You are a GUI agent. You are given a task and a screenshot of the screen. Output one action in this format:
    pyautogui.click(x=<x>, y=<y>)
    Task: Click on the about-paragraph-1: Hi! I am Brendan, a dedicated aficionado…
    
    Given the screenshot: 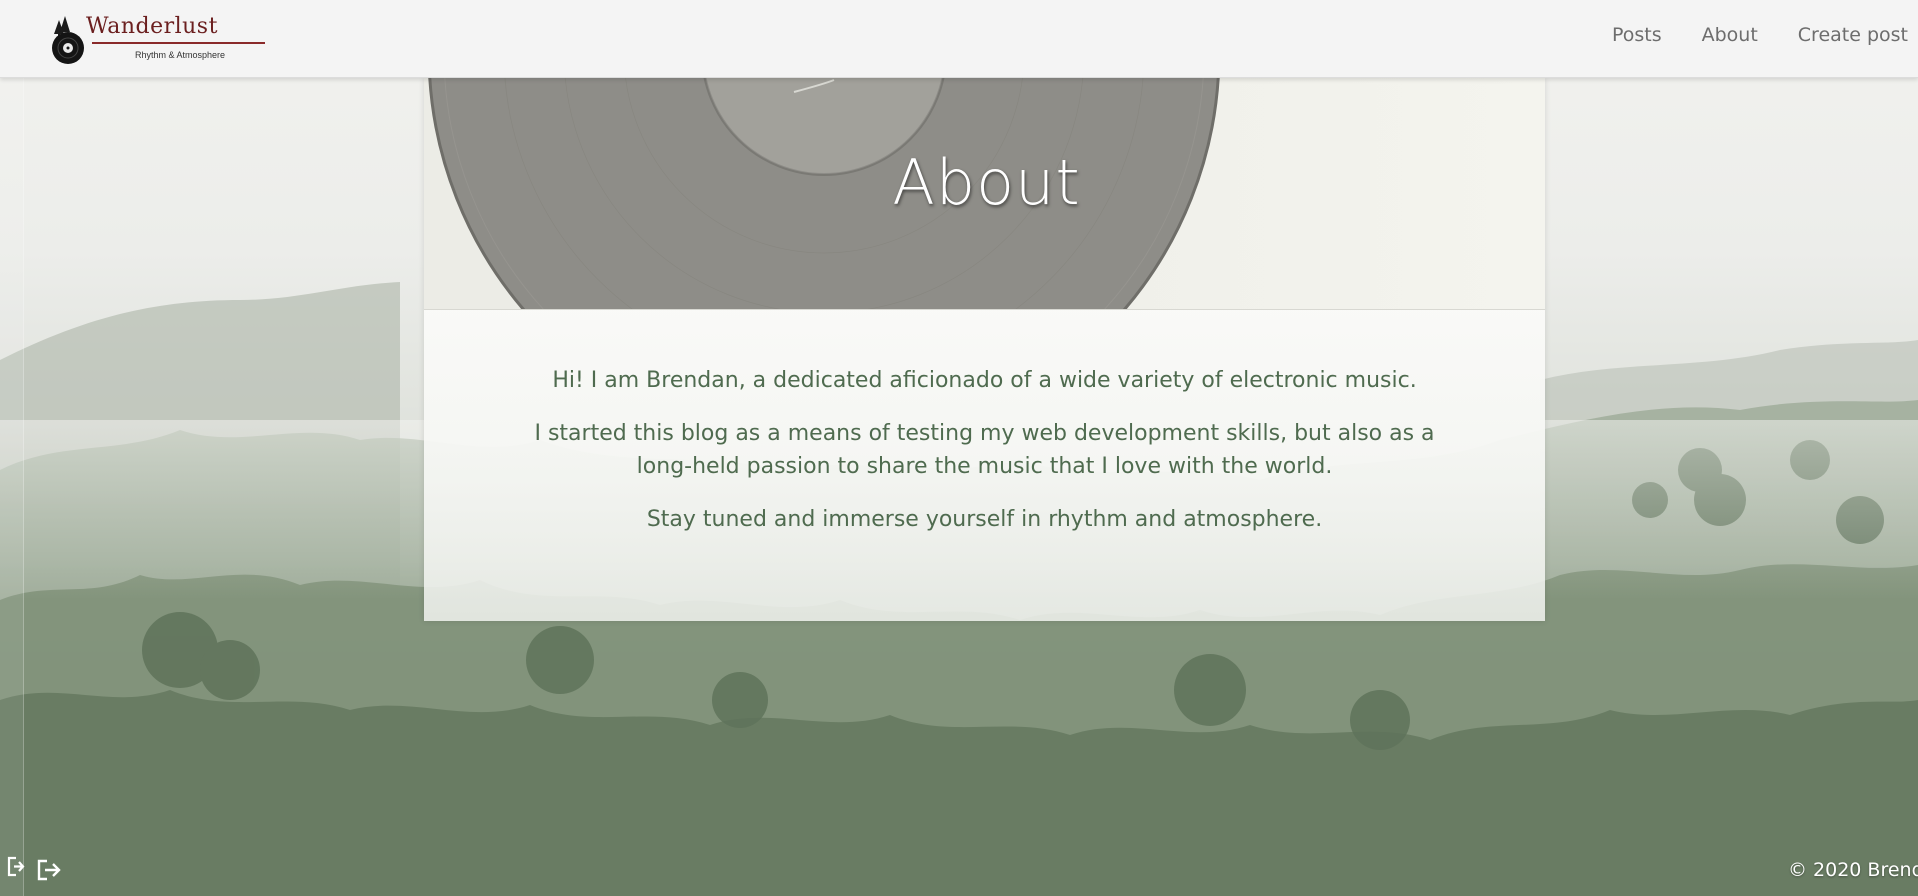 What is the action you would take?
    pyautogui.click(x=984, y=380)
    